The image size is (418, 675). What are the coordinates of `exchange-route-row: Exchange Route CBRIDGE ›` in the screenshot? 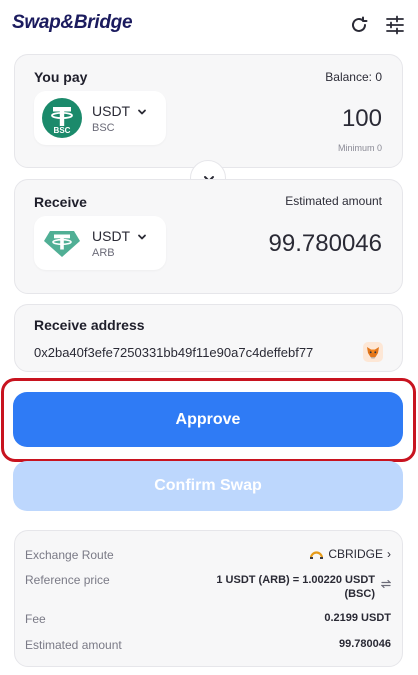 It's located at (208, 555).